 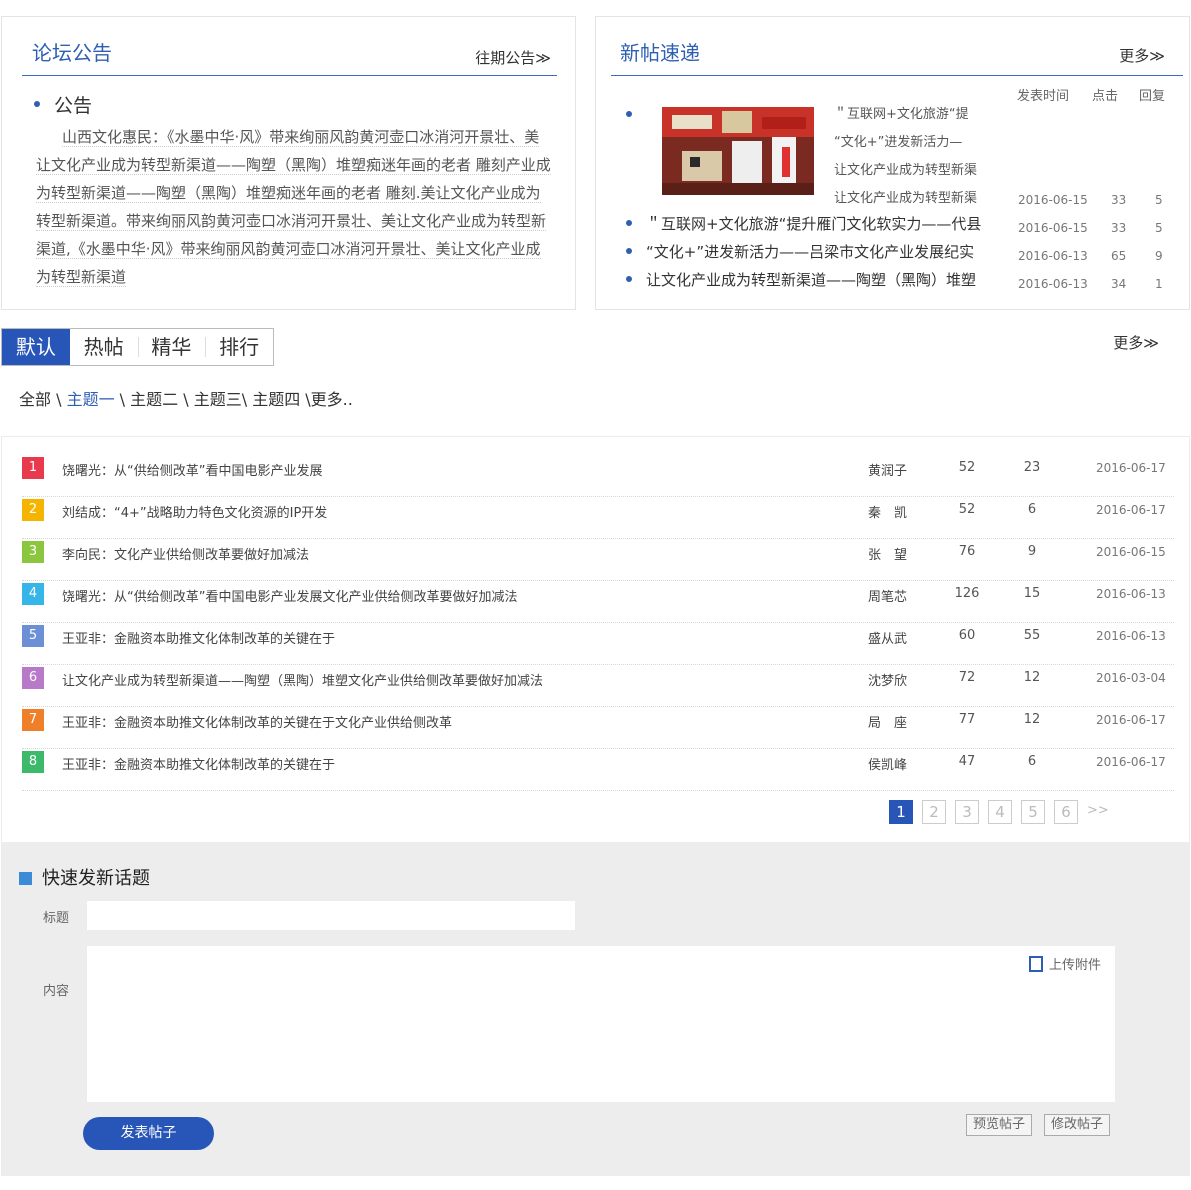 I want to click on topic-title: 让文化产业成为转型新渠道——陶塑（黑陶）堆塑文化产业供给侧改革要做好加减法, so click(x=302, y=679).